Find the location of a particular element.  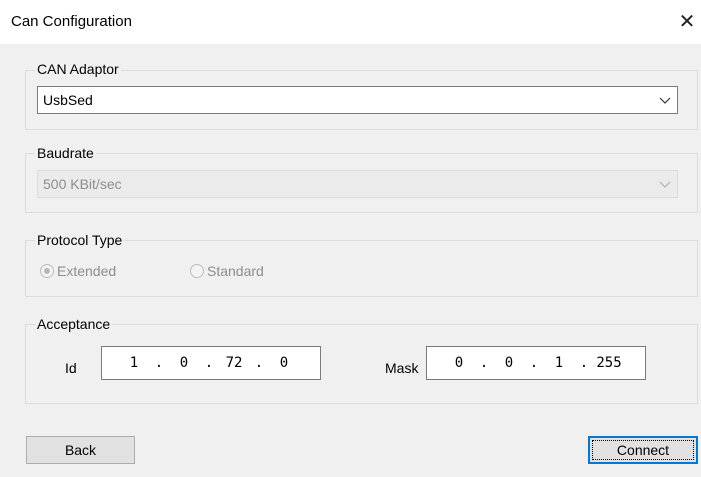

mask-octet-4: 255 is located at coordinates (609, 363).